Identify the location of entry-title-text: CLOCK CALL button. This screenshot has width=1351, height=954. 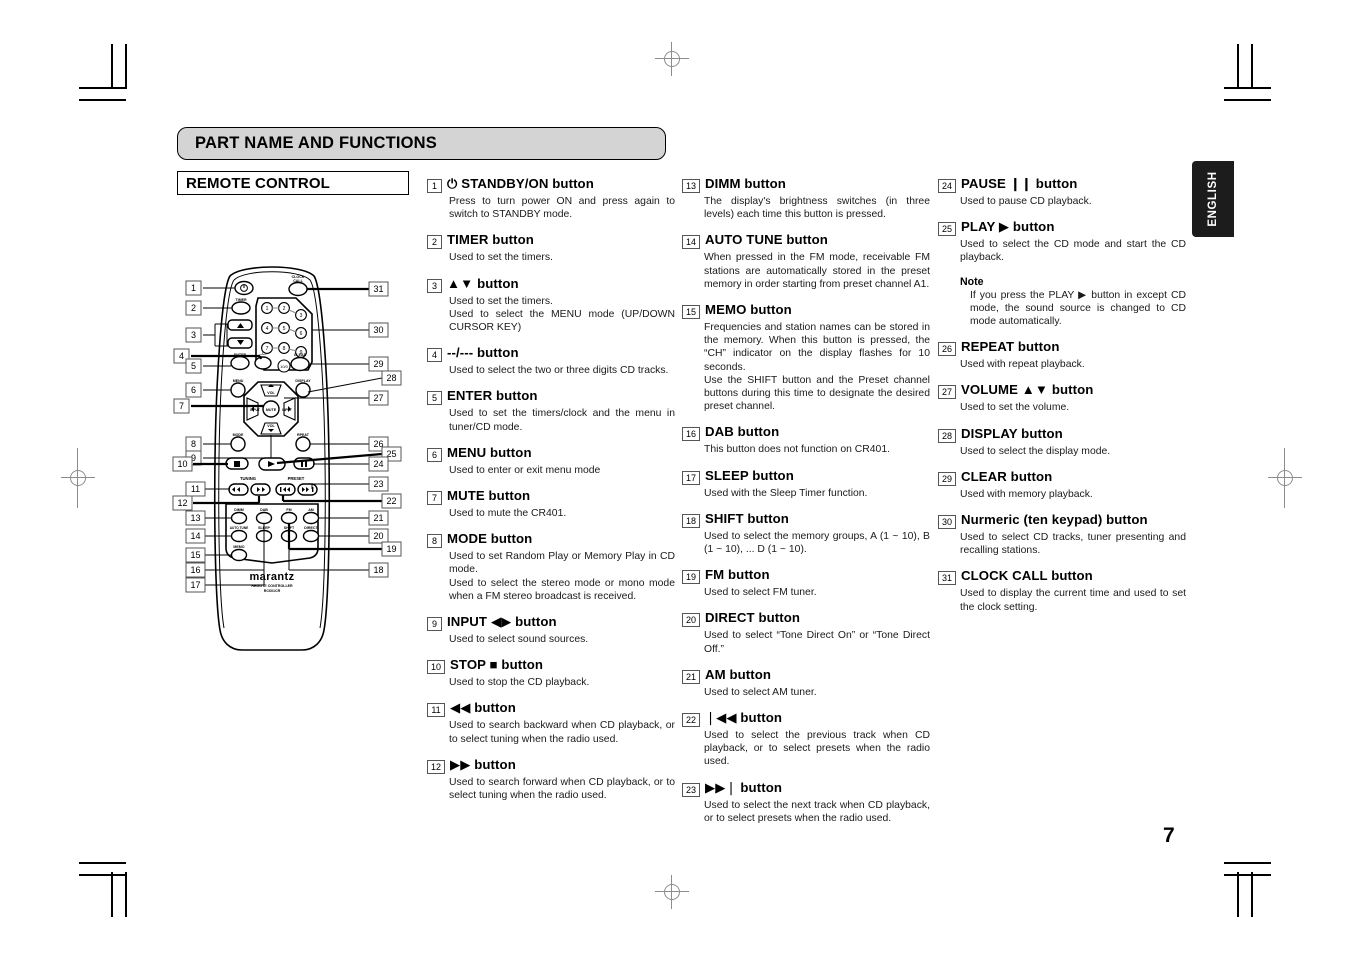
(1027, 576).